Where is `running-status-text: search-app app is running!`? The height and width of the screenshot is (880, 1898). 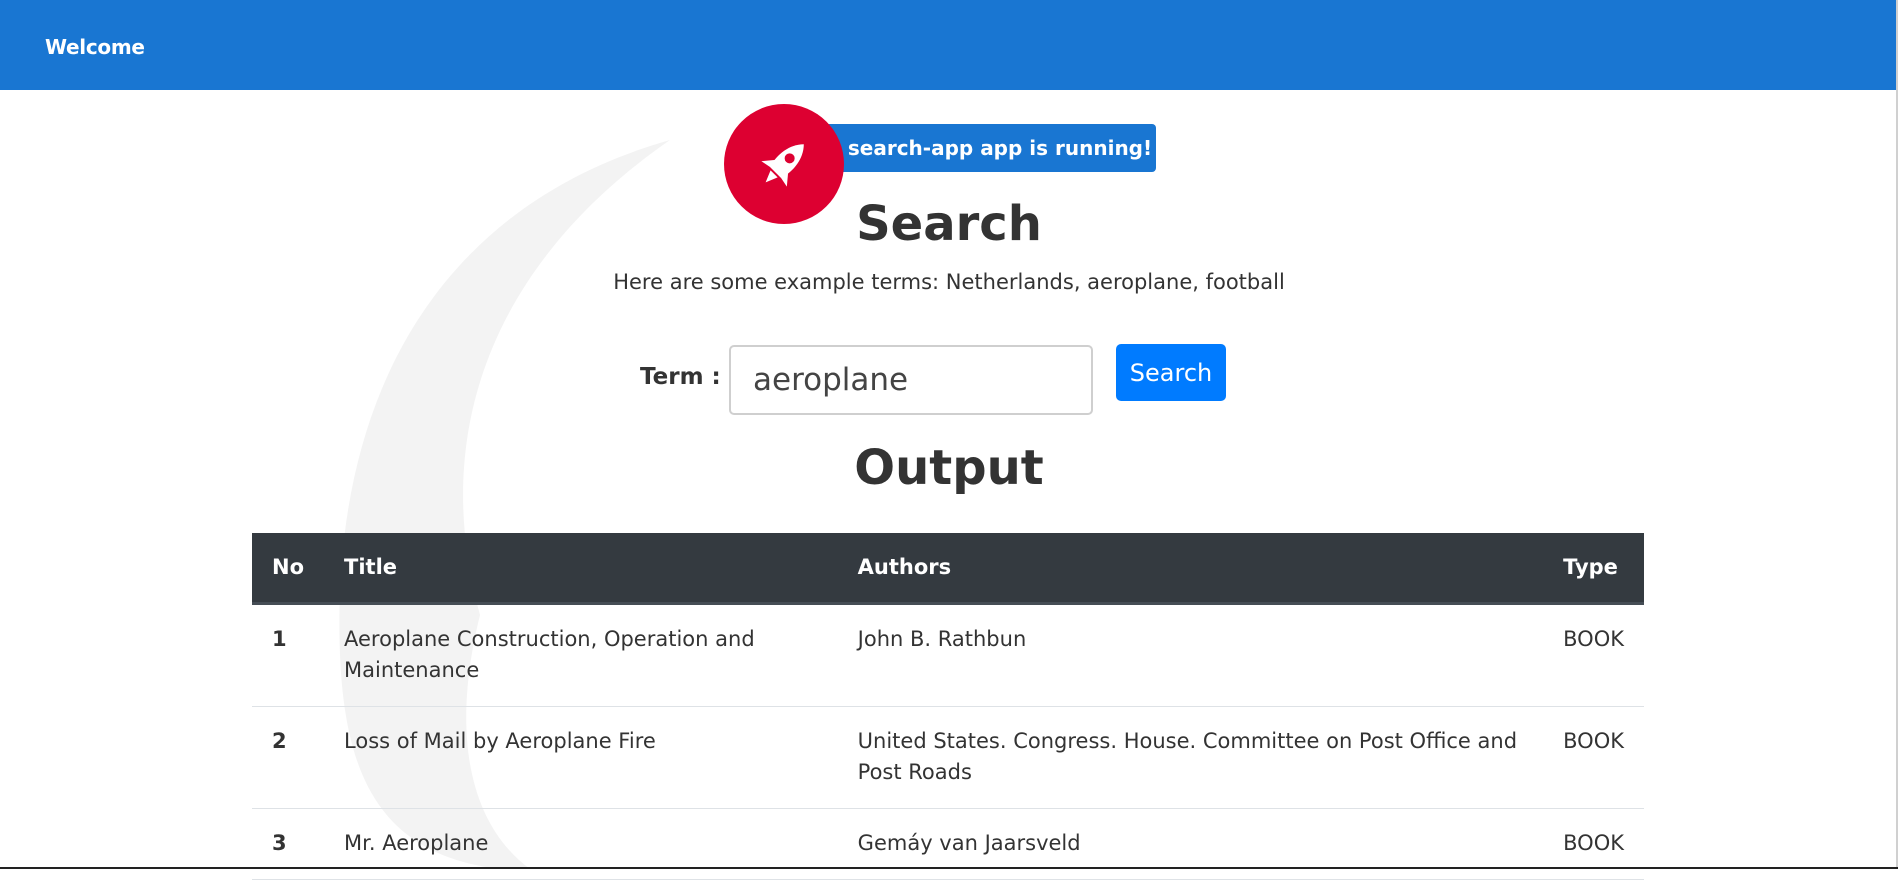 running-status-text: search-app app is running! is located at coordinates (1000, 148).